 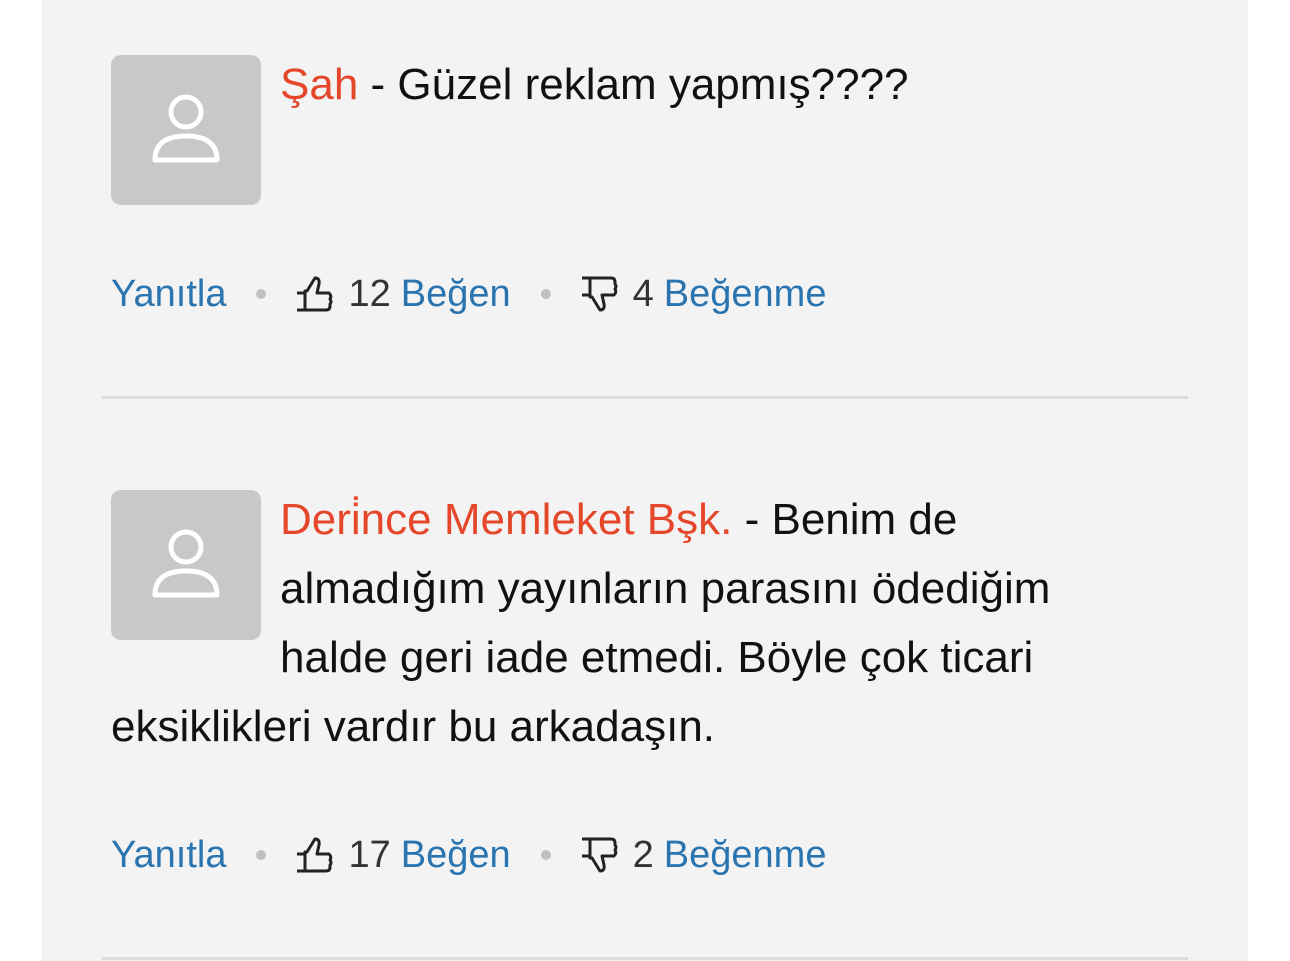 What do you see at coordinates (643, 293) in the screenshot?
I see `dislike-count: 4` at bounding box center [643, 293].